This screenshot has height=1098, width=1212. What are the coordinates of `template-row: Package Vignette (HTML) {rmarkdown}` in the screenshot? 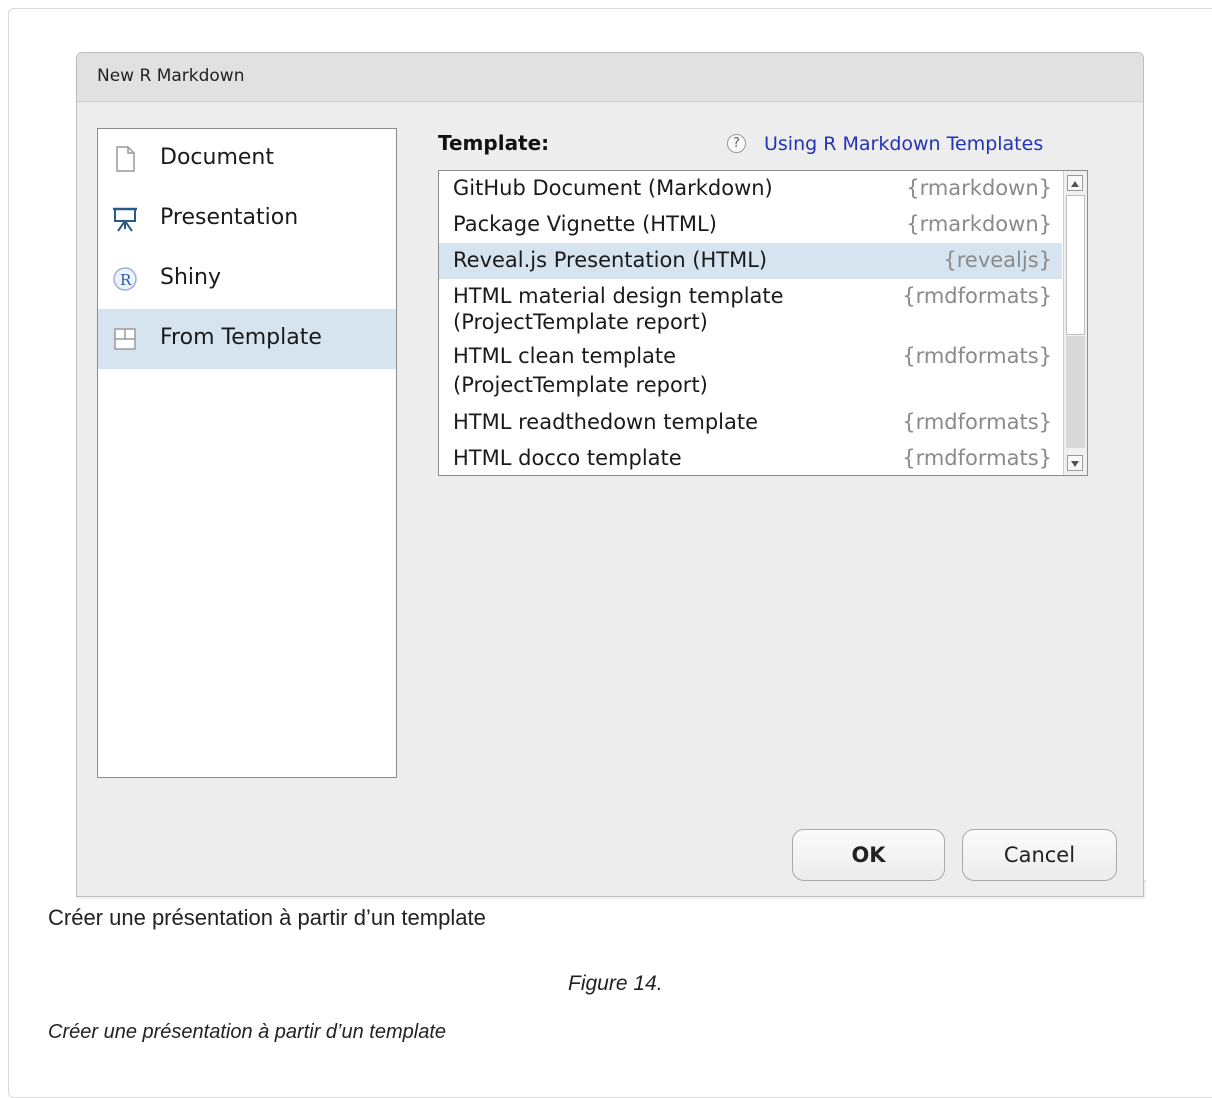 It's located at (750, 225).